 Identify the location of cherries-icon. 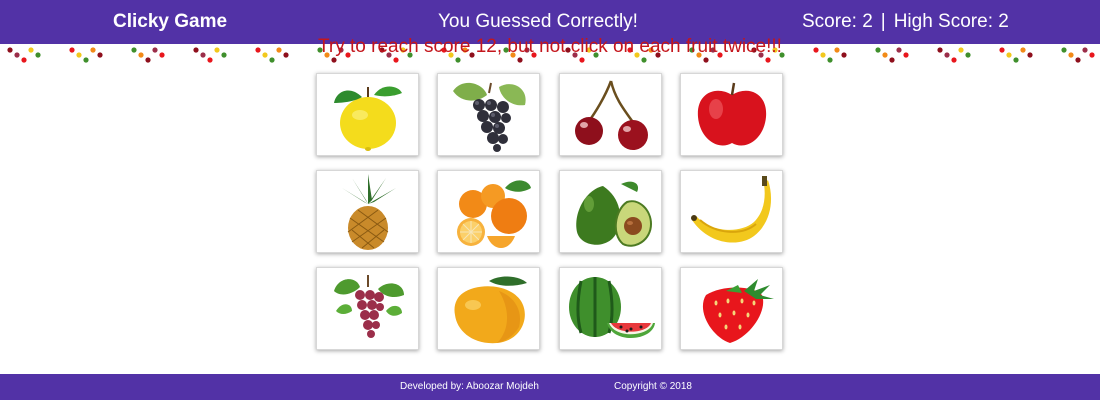
(611, 115).